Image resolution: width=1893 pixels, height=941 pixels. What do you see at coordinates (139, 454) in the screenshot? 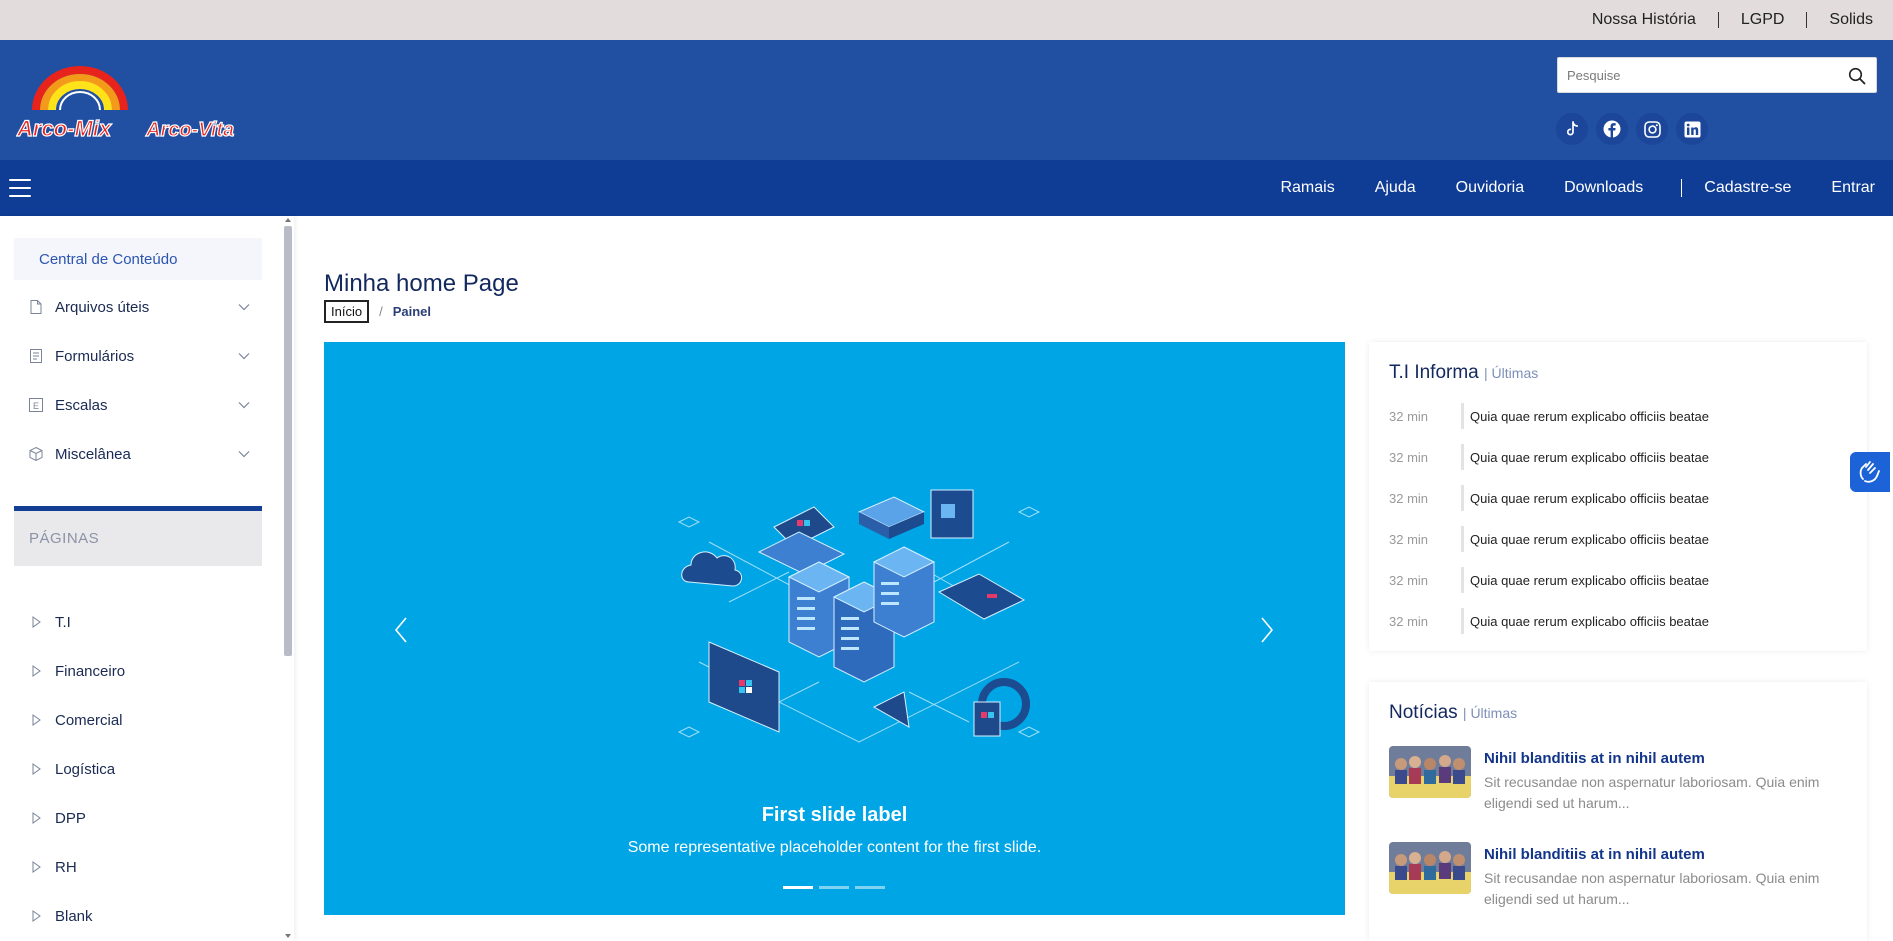
I see `sidebar-item-miscelanea: Miscelânea` at bounding box center [139, 454].